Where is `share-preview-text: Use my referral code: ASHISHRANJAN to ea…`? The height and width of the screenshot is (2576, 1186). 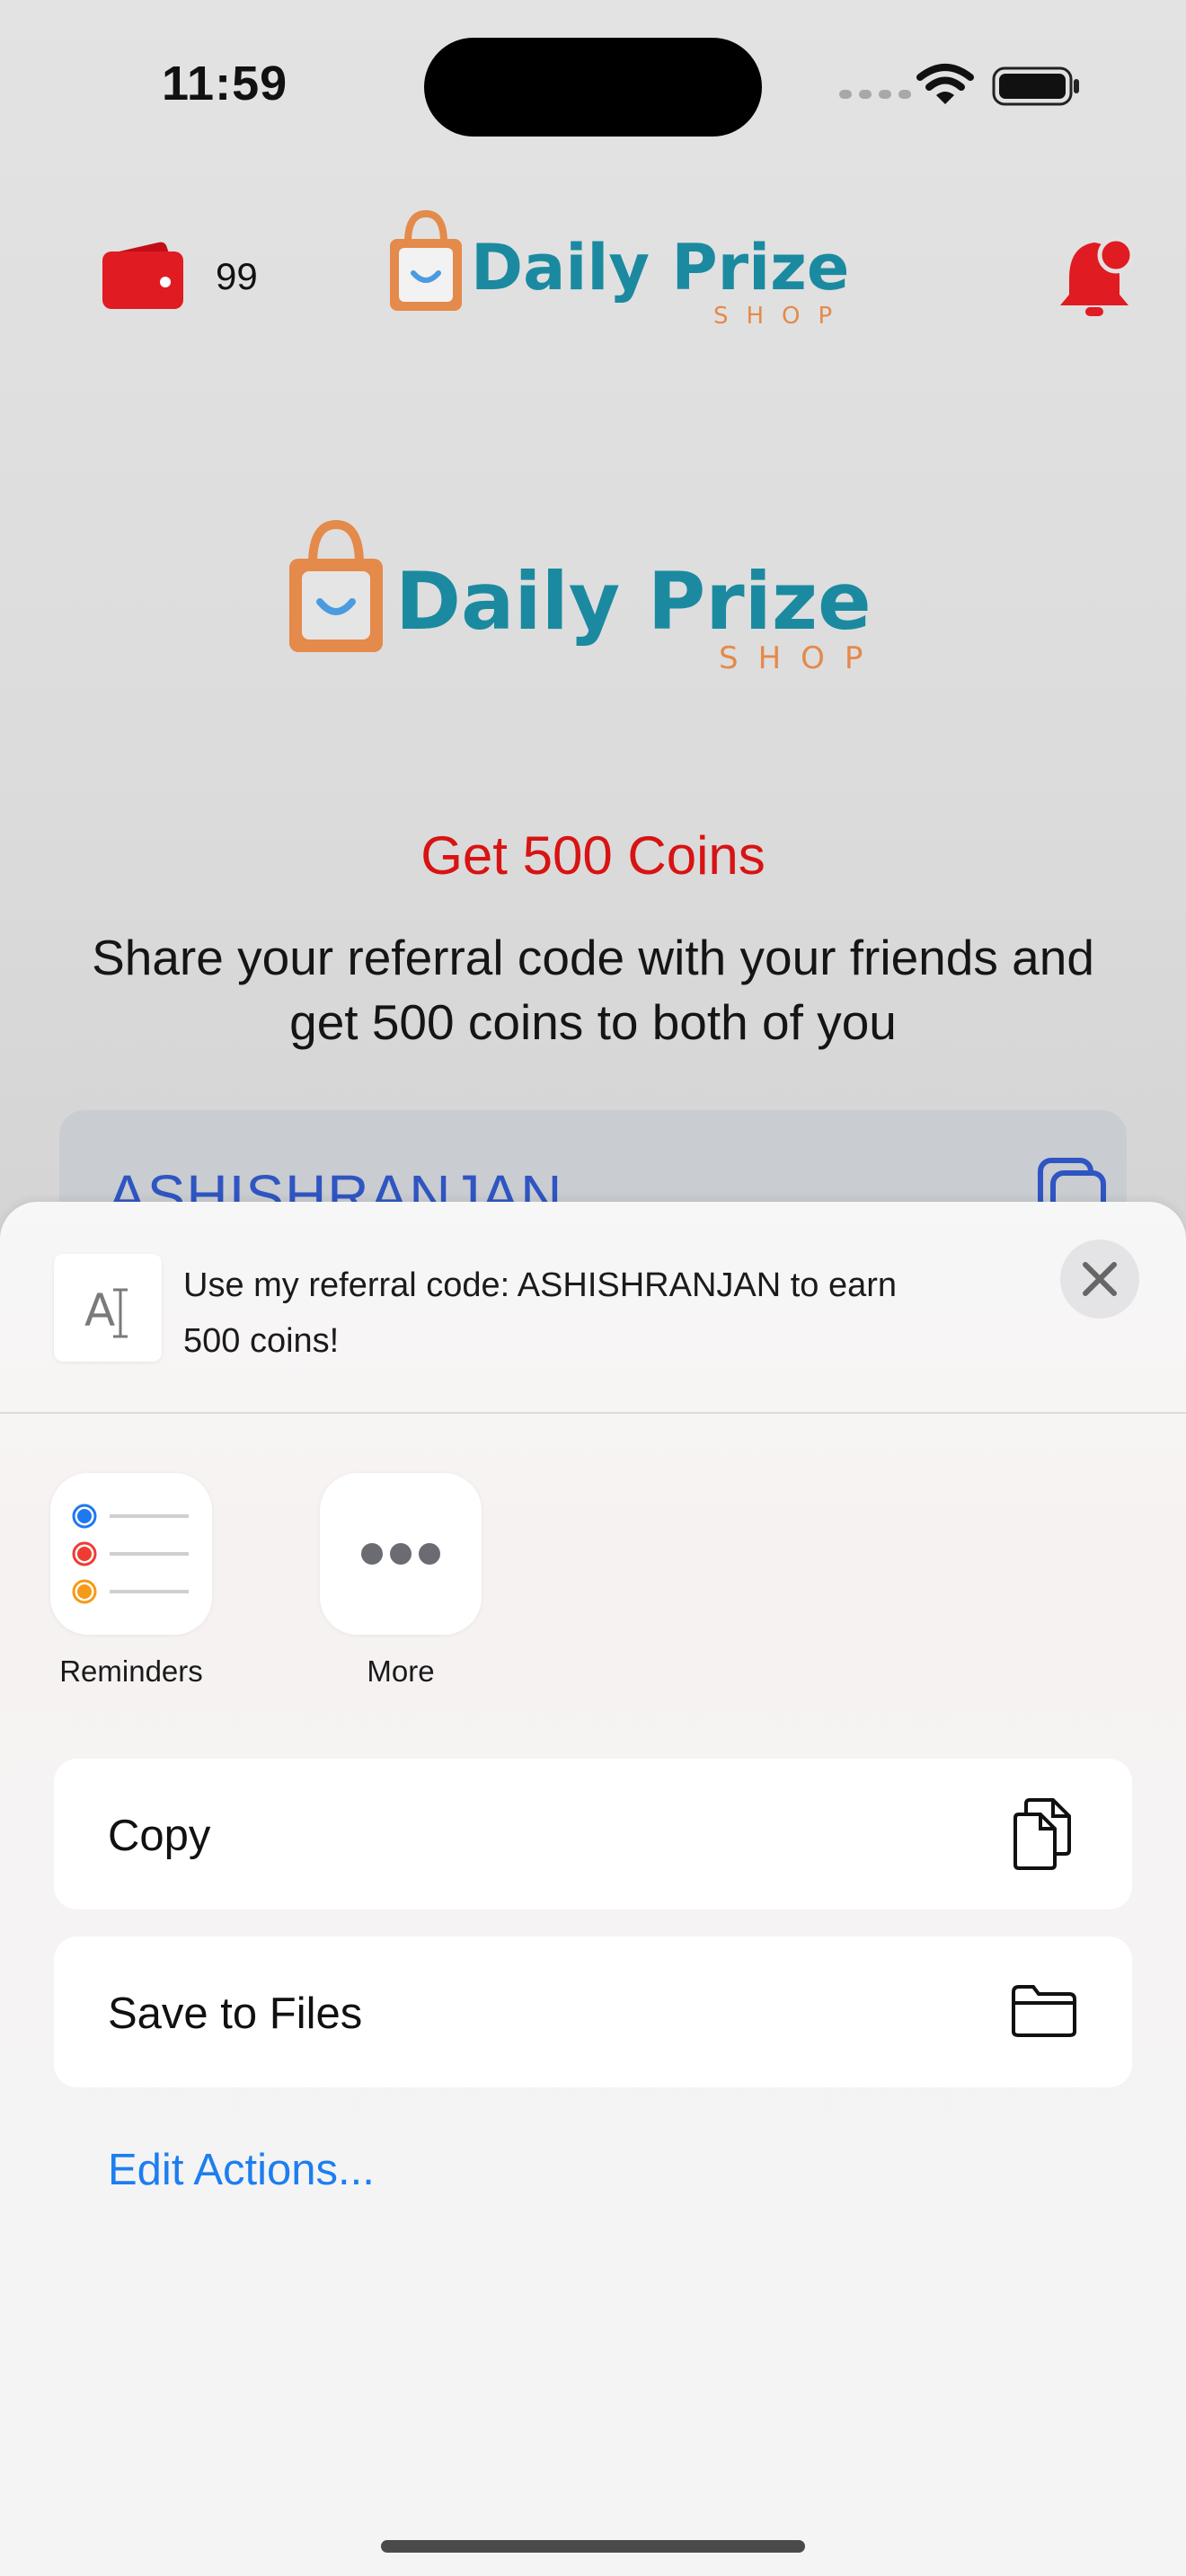 share-preview-text: Use my referral code: ASHISHRANJAN to ea… is located at coordinates (540, 1313).